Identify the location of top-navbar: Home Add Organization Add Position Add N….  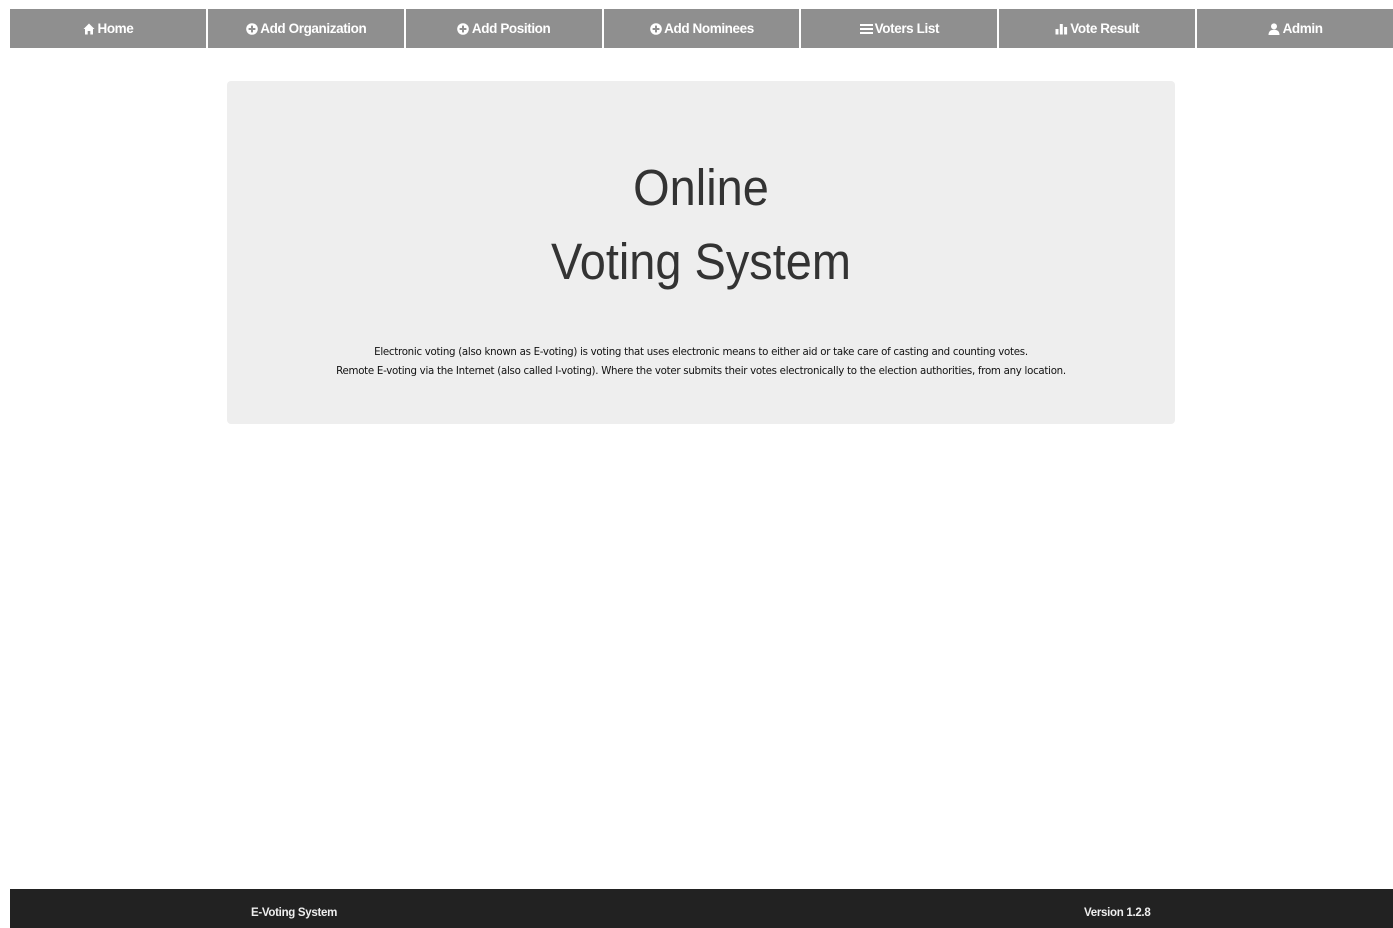
(701, 28).